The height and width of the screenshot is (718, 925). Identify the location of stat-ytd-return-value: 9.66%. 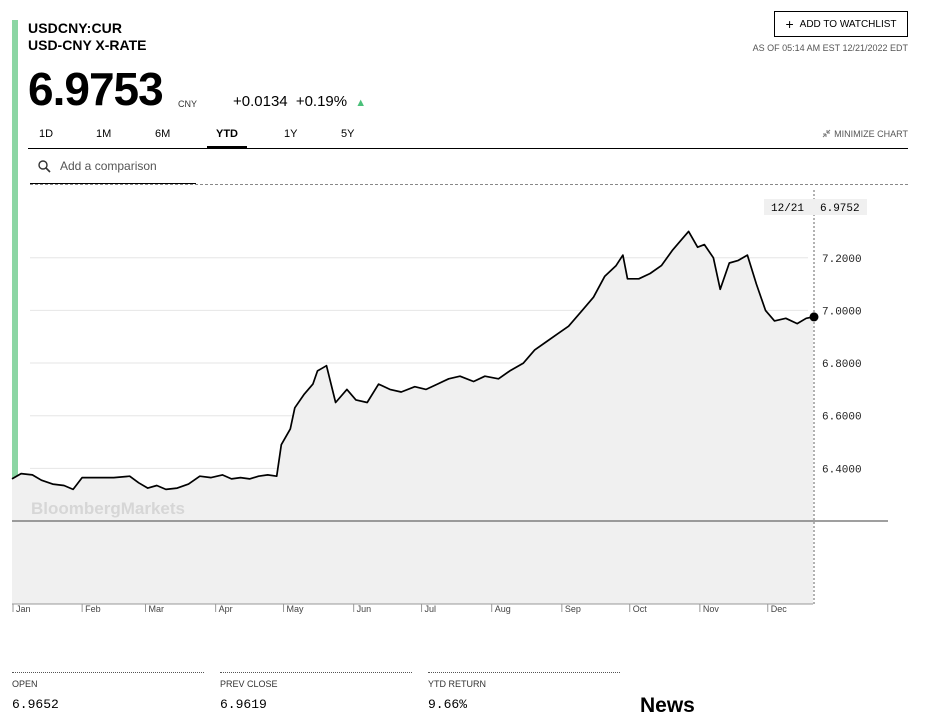
(448, 704).